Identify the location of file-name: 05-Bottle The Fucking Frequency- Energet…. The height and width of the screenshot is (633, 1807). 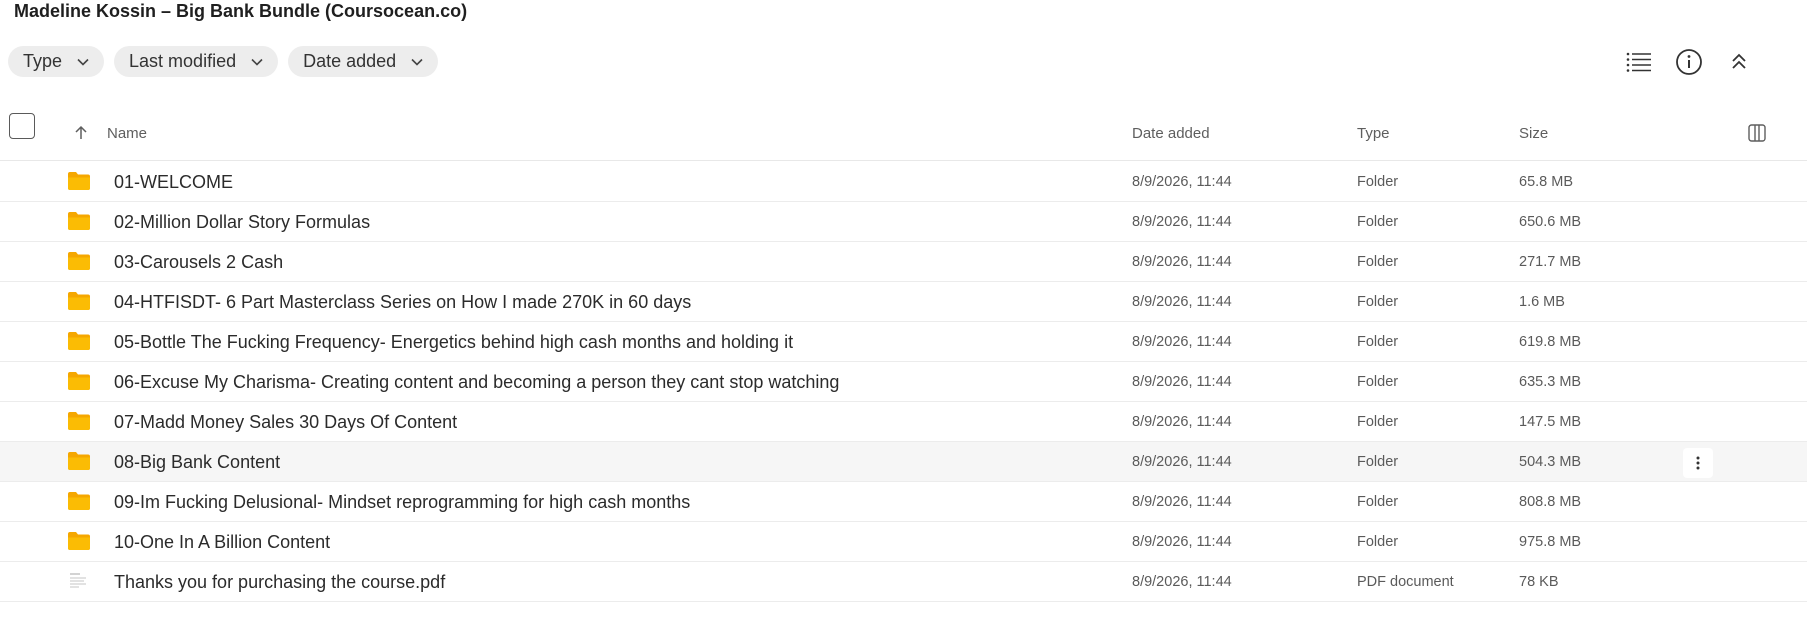
(453, 342).